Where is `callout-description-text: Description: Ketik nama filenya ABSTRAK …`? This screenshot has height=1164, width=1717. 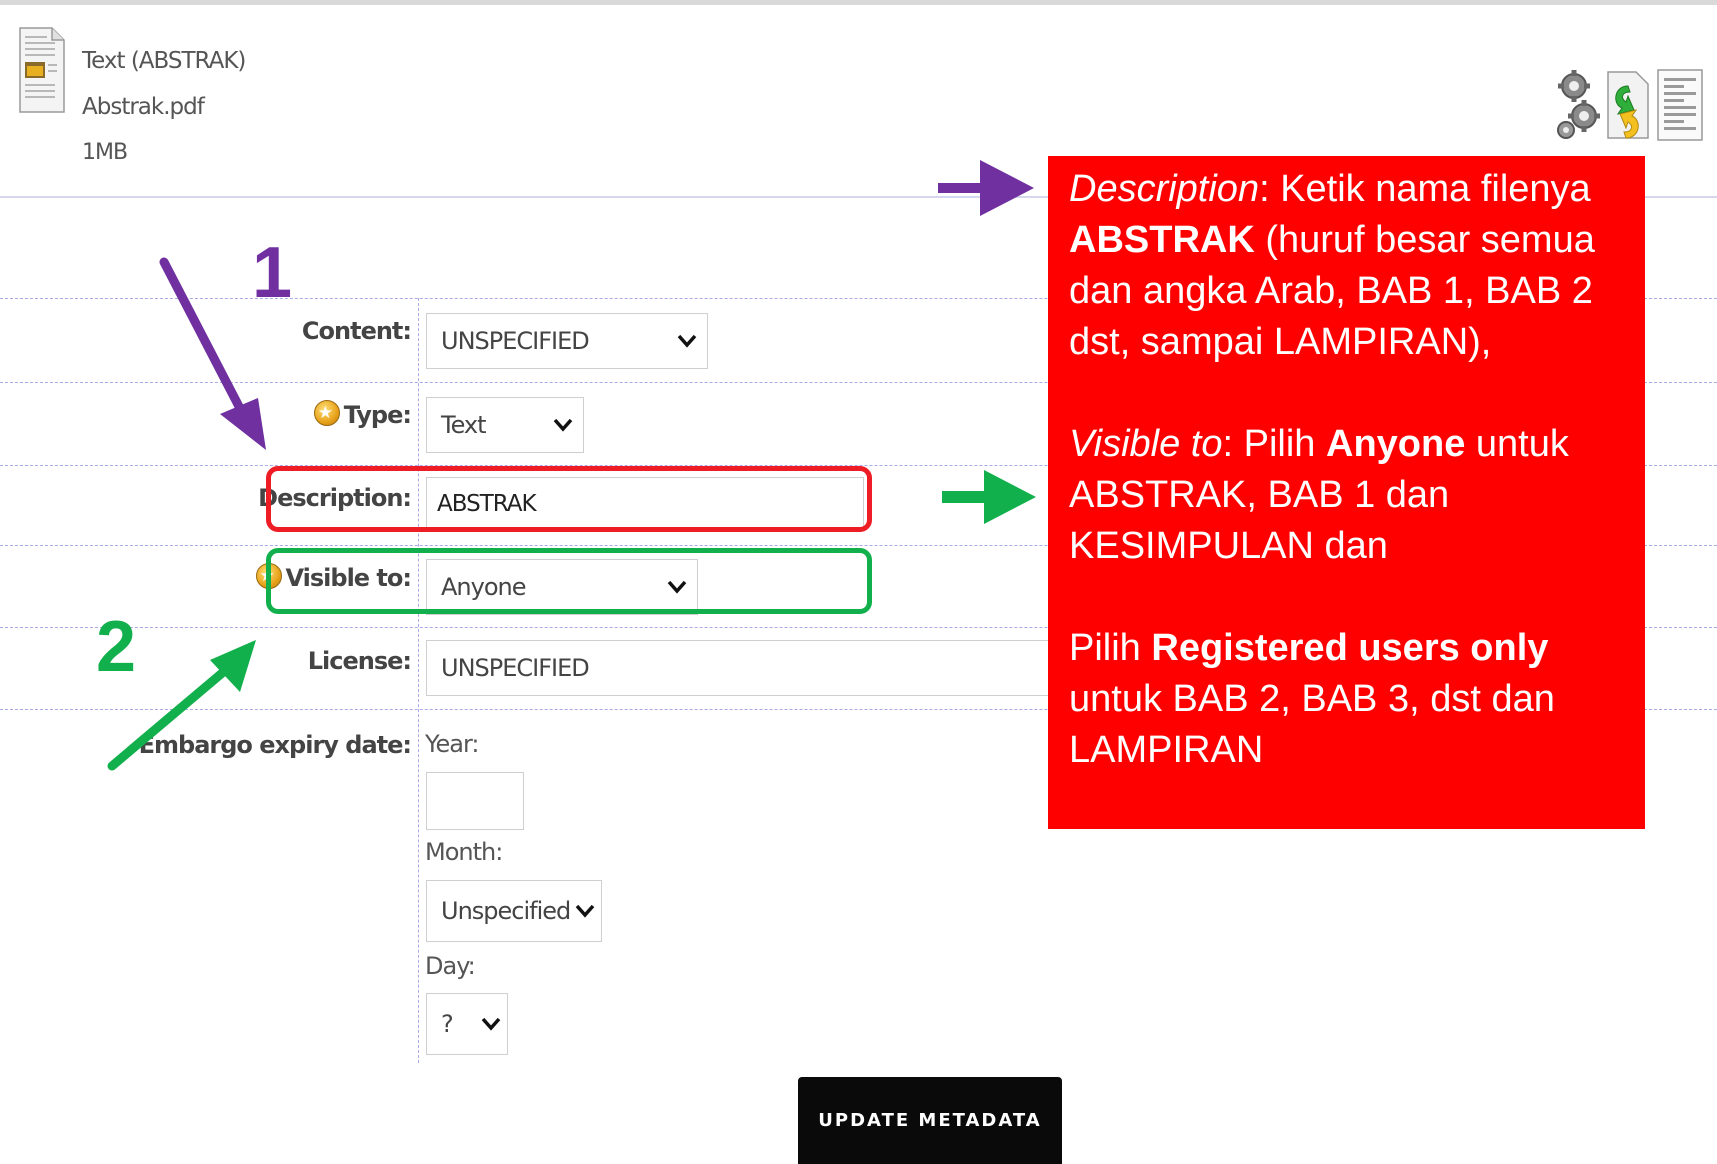
callout-description-text: Description: Ketik nama filenya ABSTRAK … is located at coordinates (1332, 265).